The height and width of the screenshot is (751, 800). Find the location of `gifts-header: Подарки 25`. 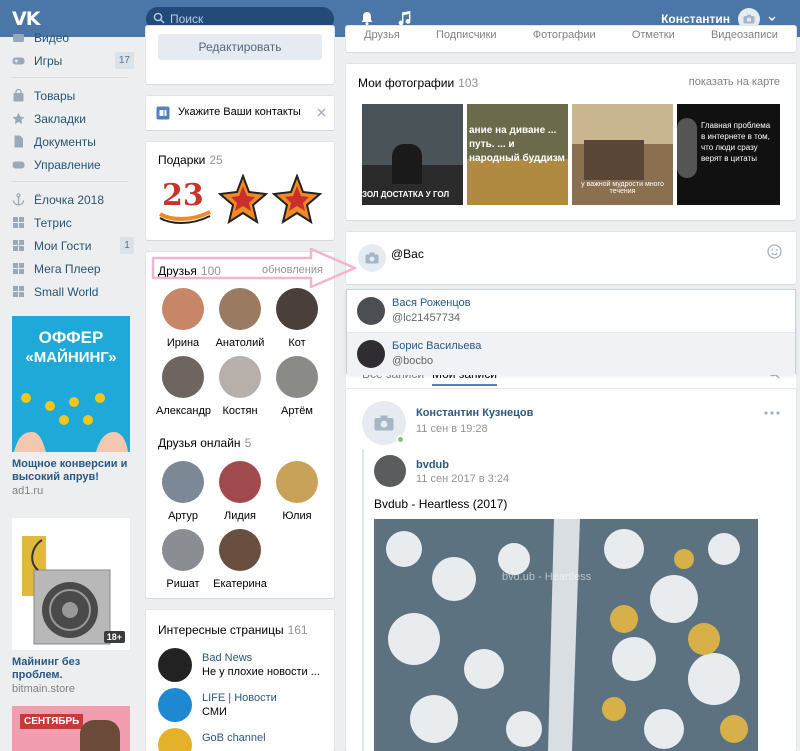

gifts-header: Подарки 25 is located at coordinates (190, 160).